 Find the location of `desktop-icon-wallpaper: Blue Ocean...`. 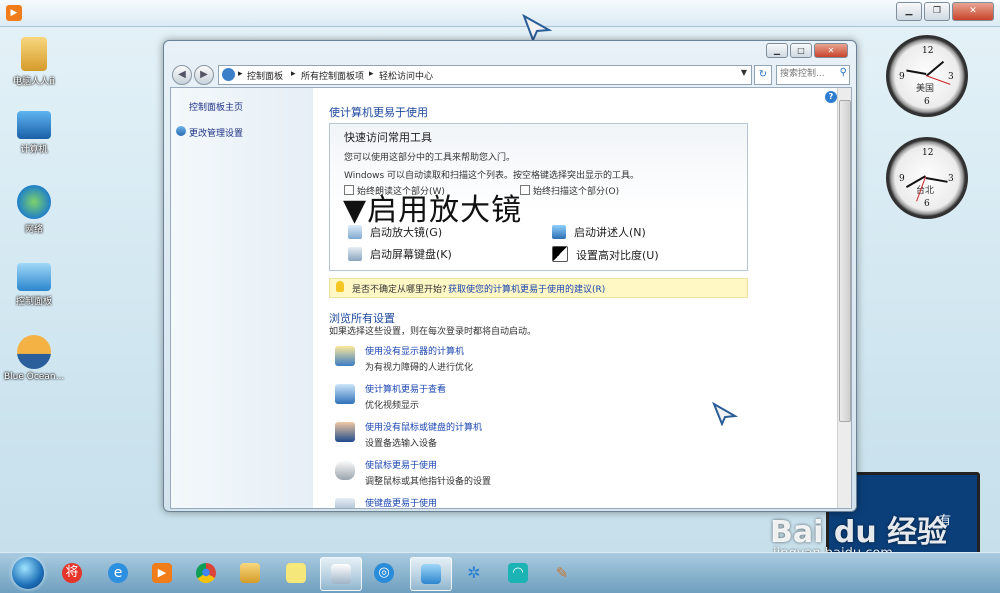

desktop-icon-wallpaper: Blue Ocean... is located at coordinates (34, 358).